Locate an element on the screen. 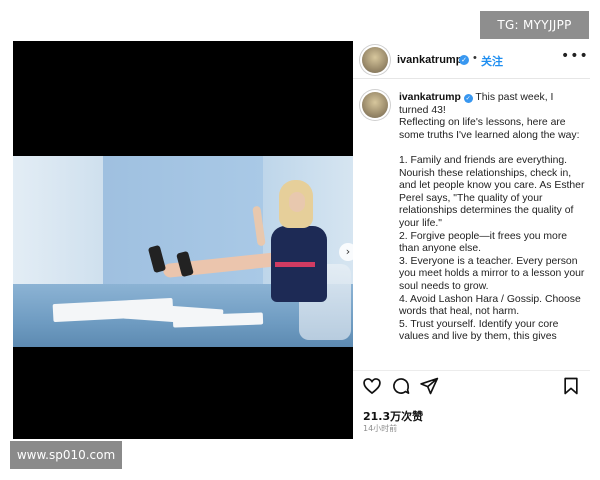 The width and height of the screenshot is (600, 480). avatar is located at coordinates (375, 60).